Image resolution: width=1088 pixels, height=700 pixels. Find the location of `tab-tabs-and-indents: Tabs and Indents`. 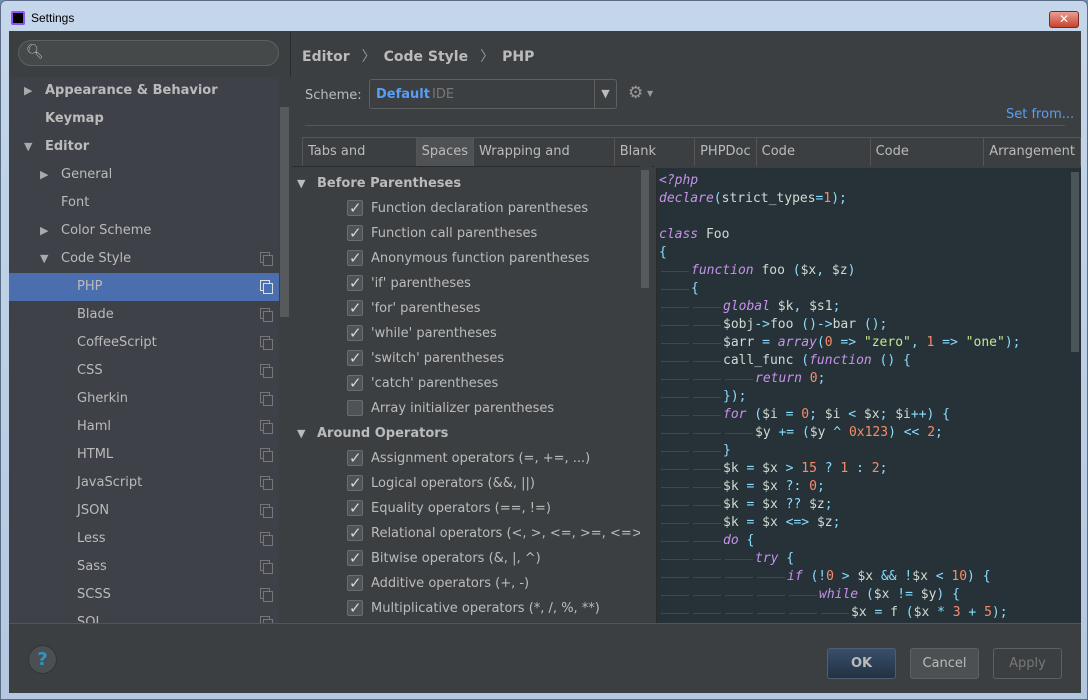

tab-tabs-and-indents: Tabs and Indents is located at coordinates (359, 162).